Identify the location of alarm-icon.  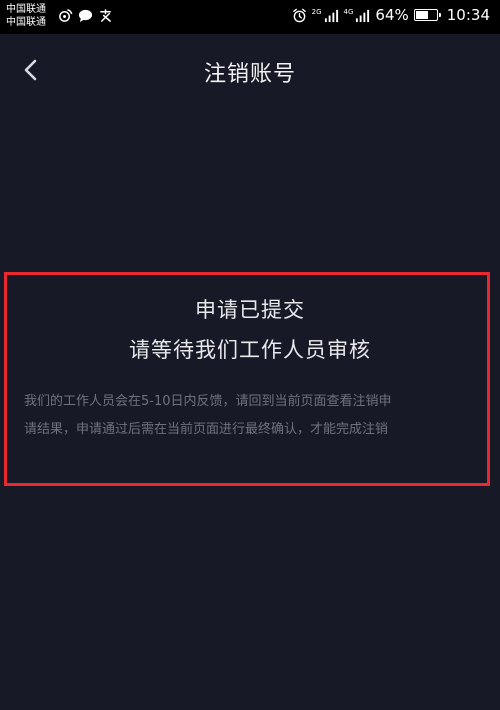
(299, 15).